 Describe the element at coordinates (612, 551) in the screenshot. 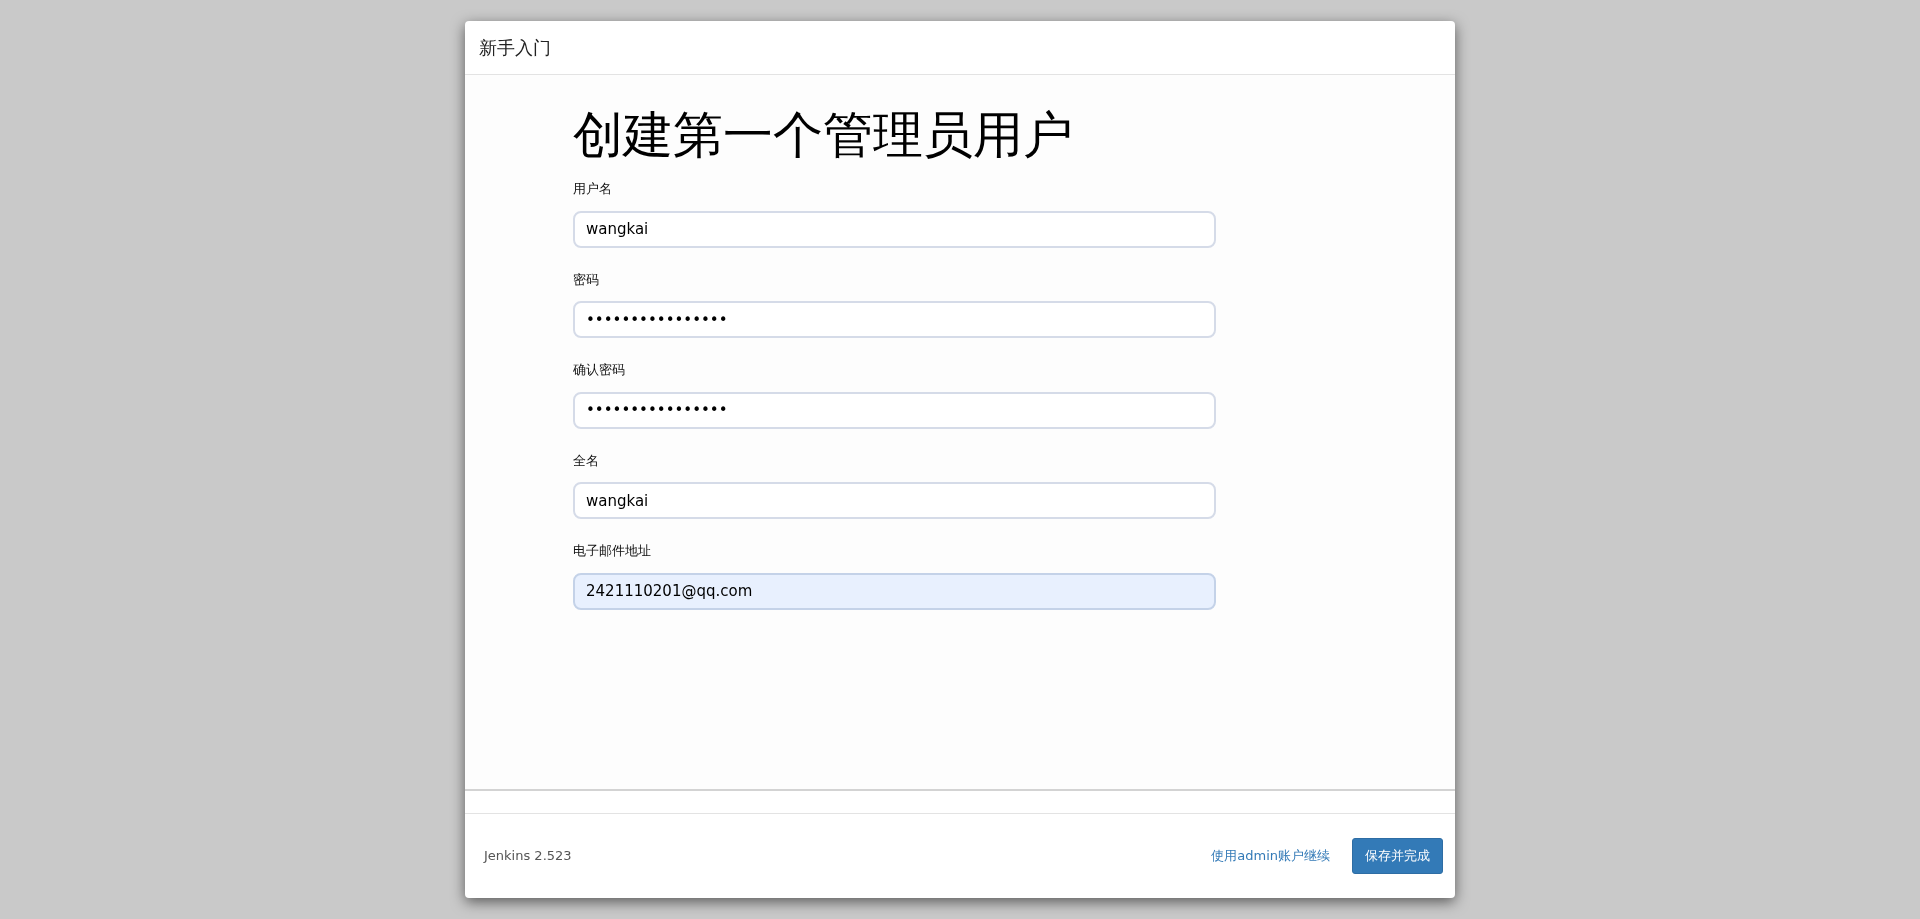

I see `field-label: 电子邮件地址` at that location.